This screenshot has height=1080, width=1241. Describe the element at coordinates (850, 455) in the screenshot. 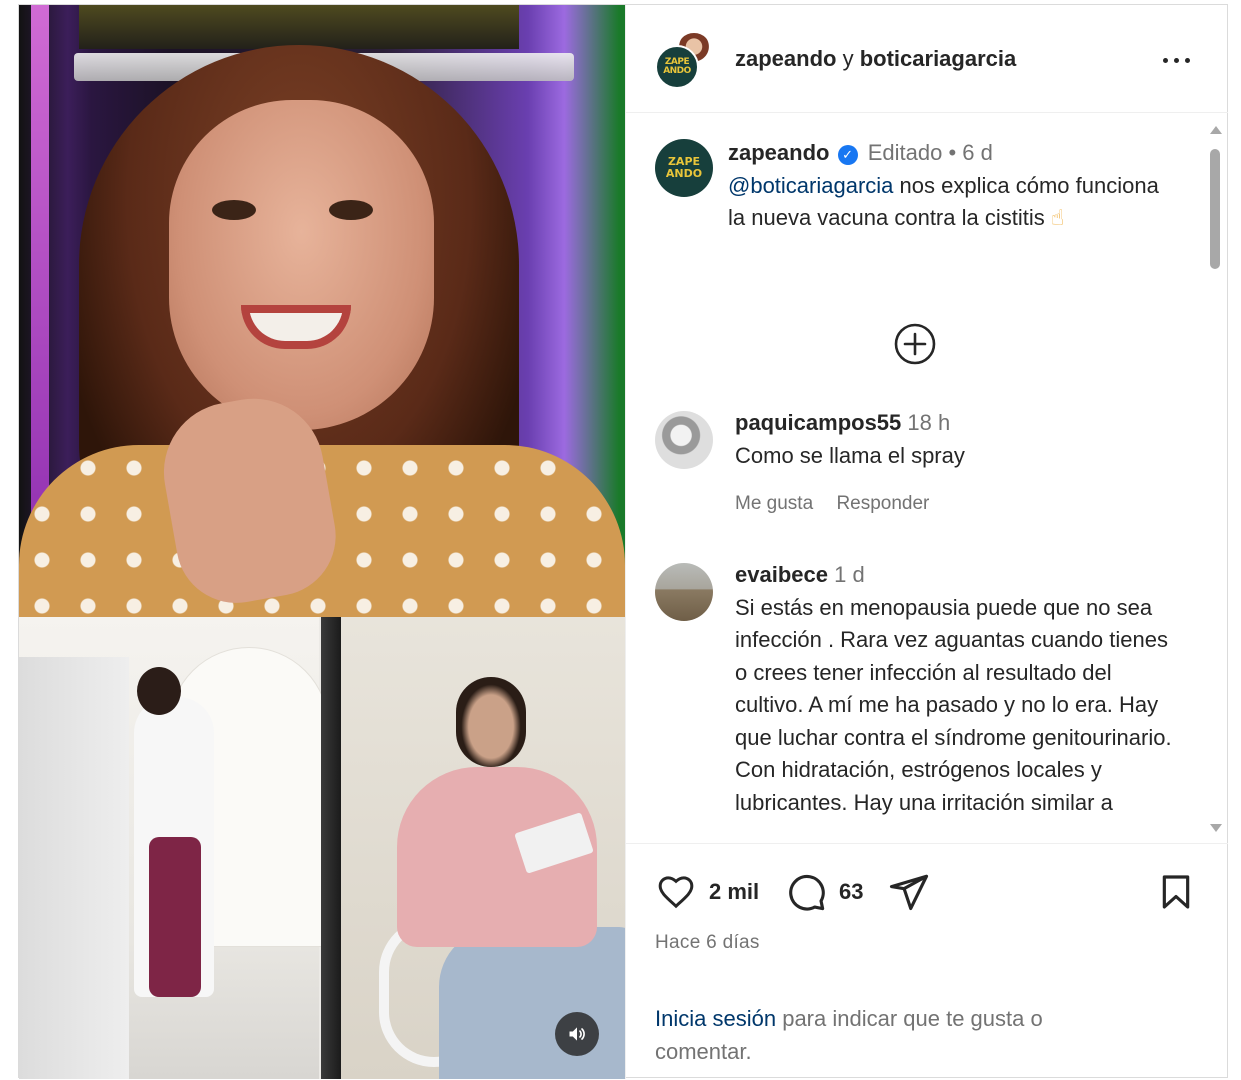

I see `comment-text: Como se llama el spray` at that location.